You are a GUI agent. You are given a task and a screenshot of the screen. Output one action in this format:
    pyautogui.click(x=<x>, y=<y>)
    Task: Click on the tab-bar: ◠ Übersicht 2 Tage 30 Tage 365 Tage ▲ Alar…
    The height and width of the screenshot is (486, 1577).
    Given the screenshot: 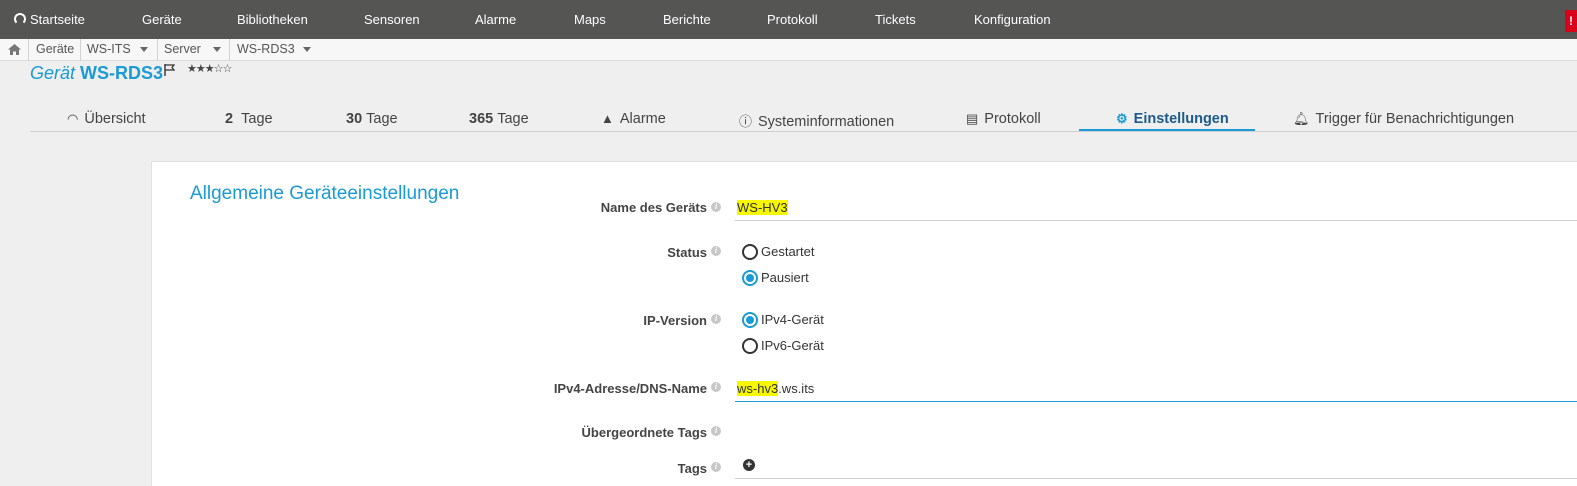 What is the action you would take?
    pyautogui.click(x=788, y=116)
    